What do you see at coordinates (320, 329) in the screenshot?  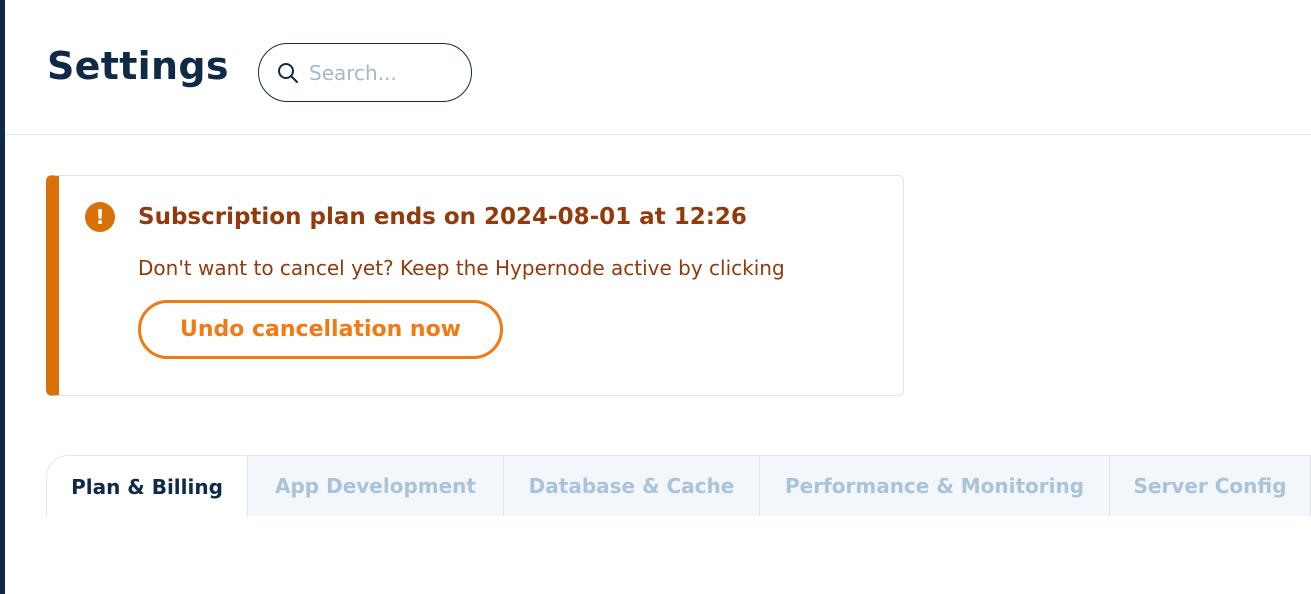 I see `undo-cancellation-button: Undo cancellation now` at bounding box center [320, 329].